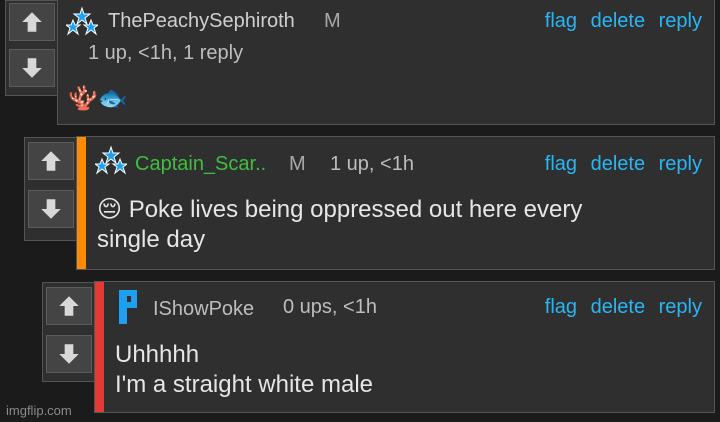 The width and height of the screenshot is (720, 422). What do you see at coordinates (110, 209) in the screenshot?
I see `pensive-face-emoji: 😔` at bounding box center [110, 209].